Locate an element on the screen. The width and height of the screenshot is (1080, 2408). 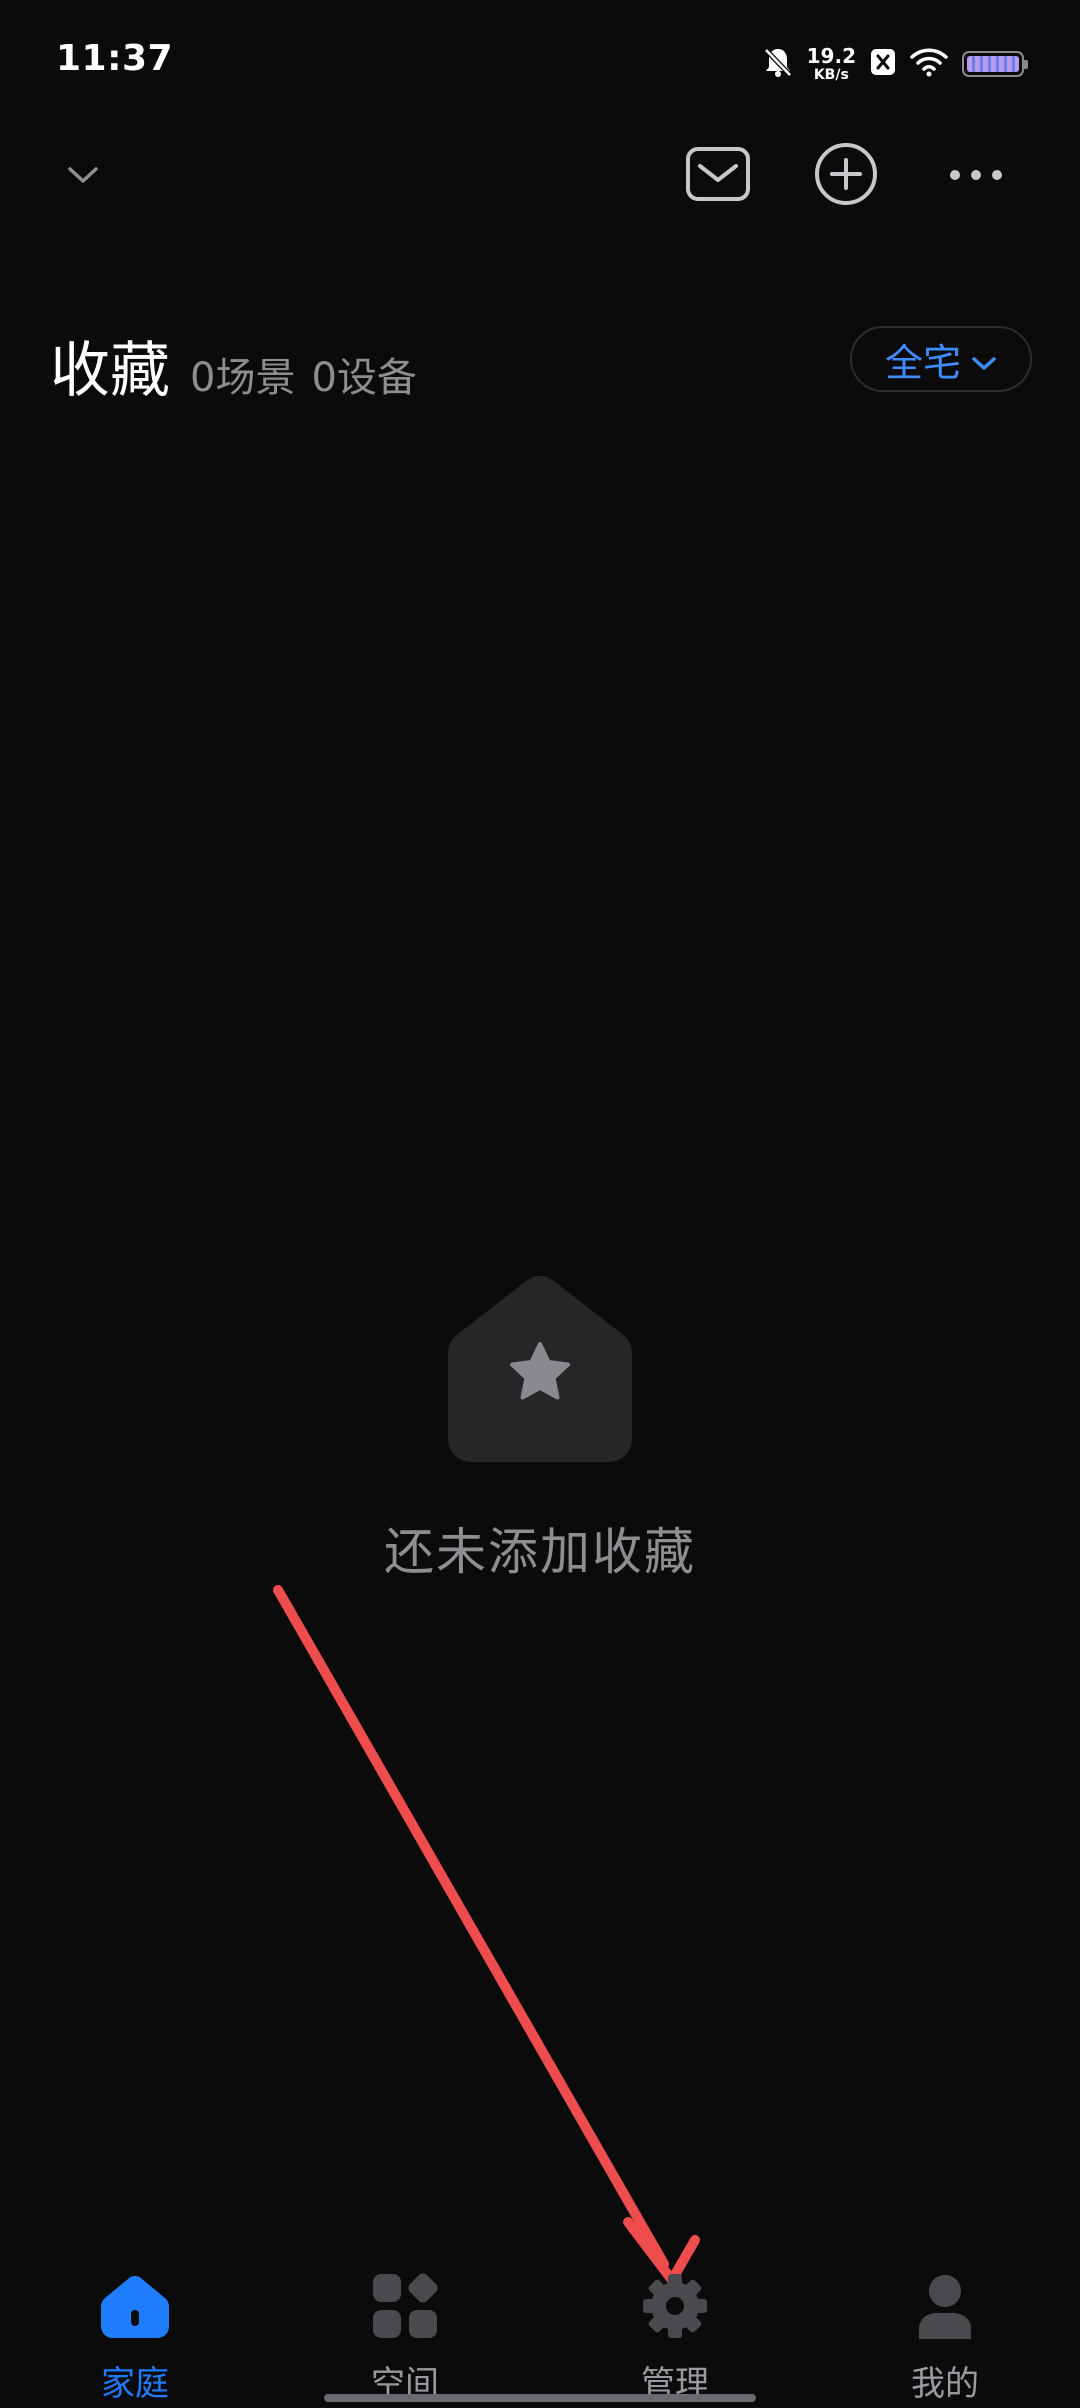
house-star-icon is located at coordinates (540, 1367).